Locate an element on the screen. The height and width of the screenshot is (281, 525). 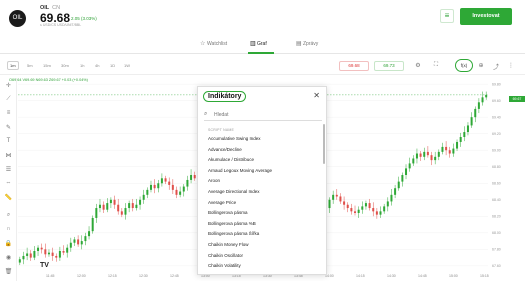
indicator-search-input is located at coordinates (264, 114).